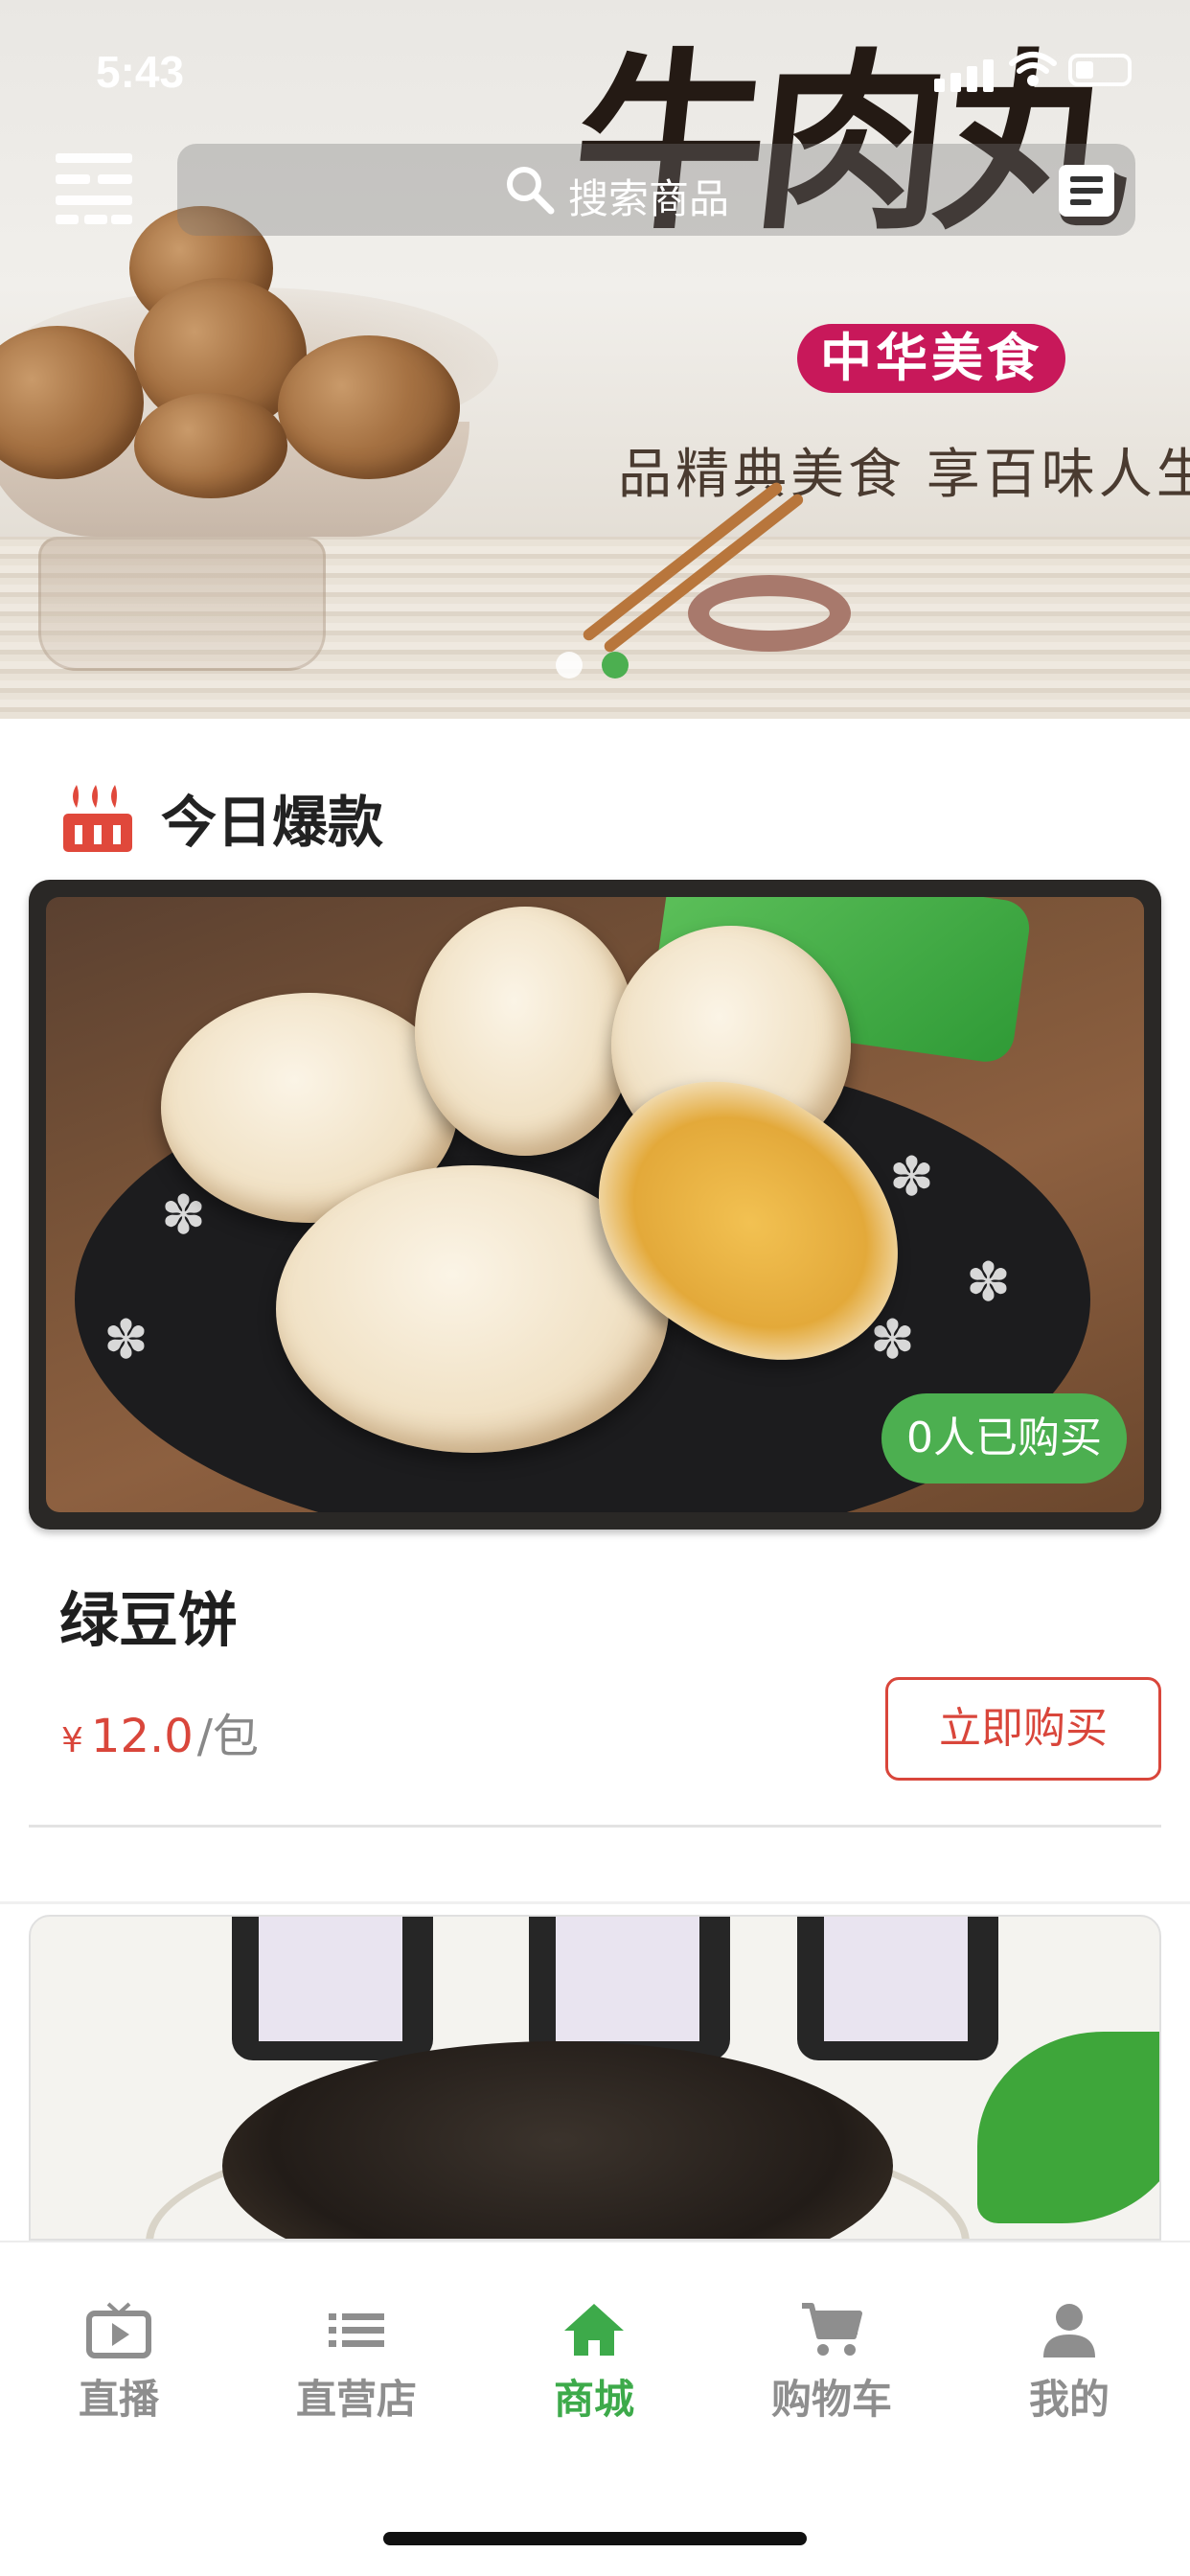 This screenshot has height=2576, width=1190. Describe the element at coordinates (97, 818) in the screenshot. I see `hot-sale-icon` at that location.